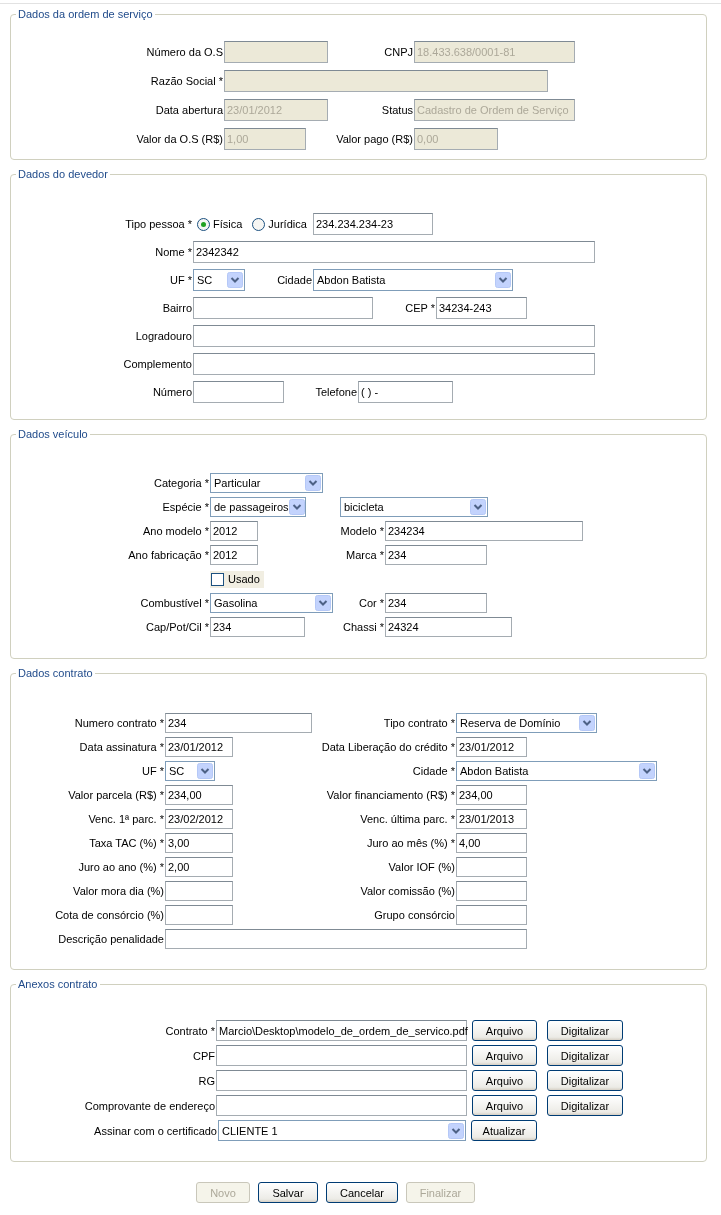 This screenshot has width=721, height=1215. I want to click on field-label: Valor financiamento (R$) *, so click(390, 795).